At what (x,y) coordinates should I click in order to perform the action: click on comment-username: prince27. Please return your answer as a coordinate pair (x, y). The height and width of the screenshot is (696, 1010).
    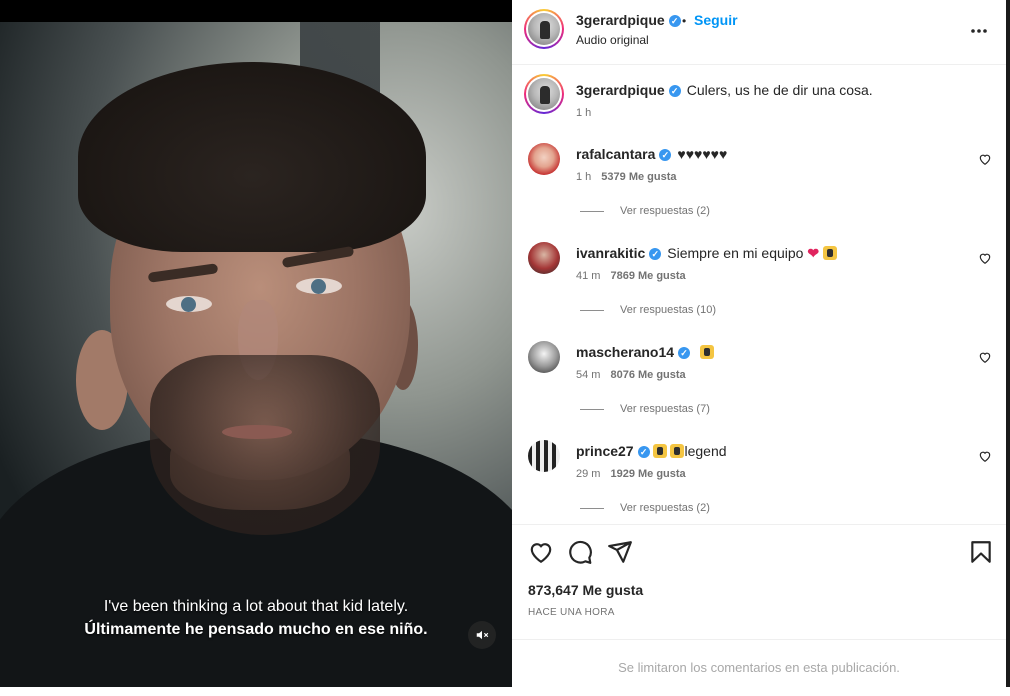
    Looking at the image, I should click on (605, 451).